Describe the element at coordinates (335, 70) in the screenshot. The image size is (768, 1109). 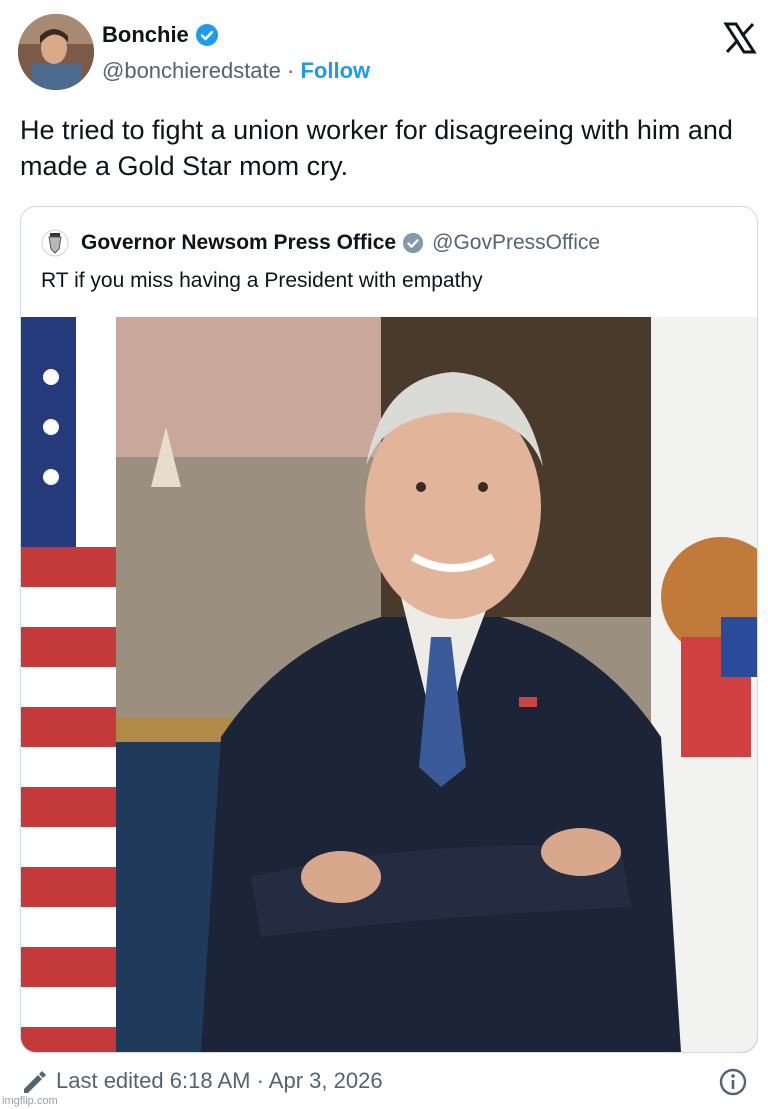
I see `follow-button: Follow` at that location.